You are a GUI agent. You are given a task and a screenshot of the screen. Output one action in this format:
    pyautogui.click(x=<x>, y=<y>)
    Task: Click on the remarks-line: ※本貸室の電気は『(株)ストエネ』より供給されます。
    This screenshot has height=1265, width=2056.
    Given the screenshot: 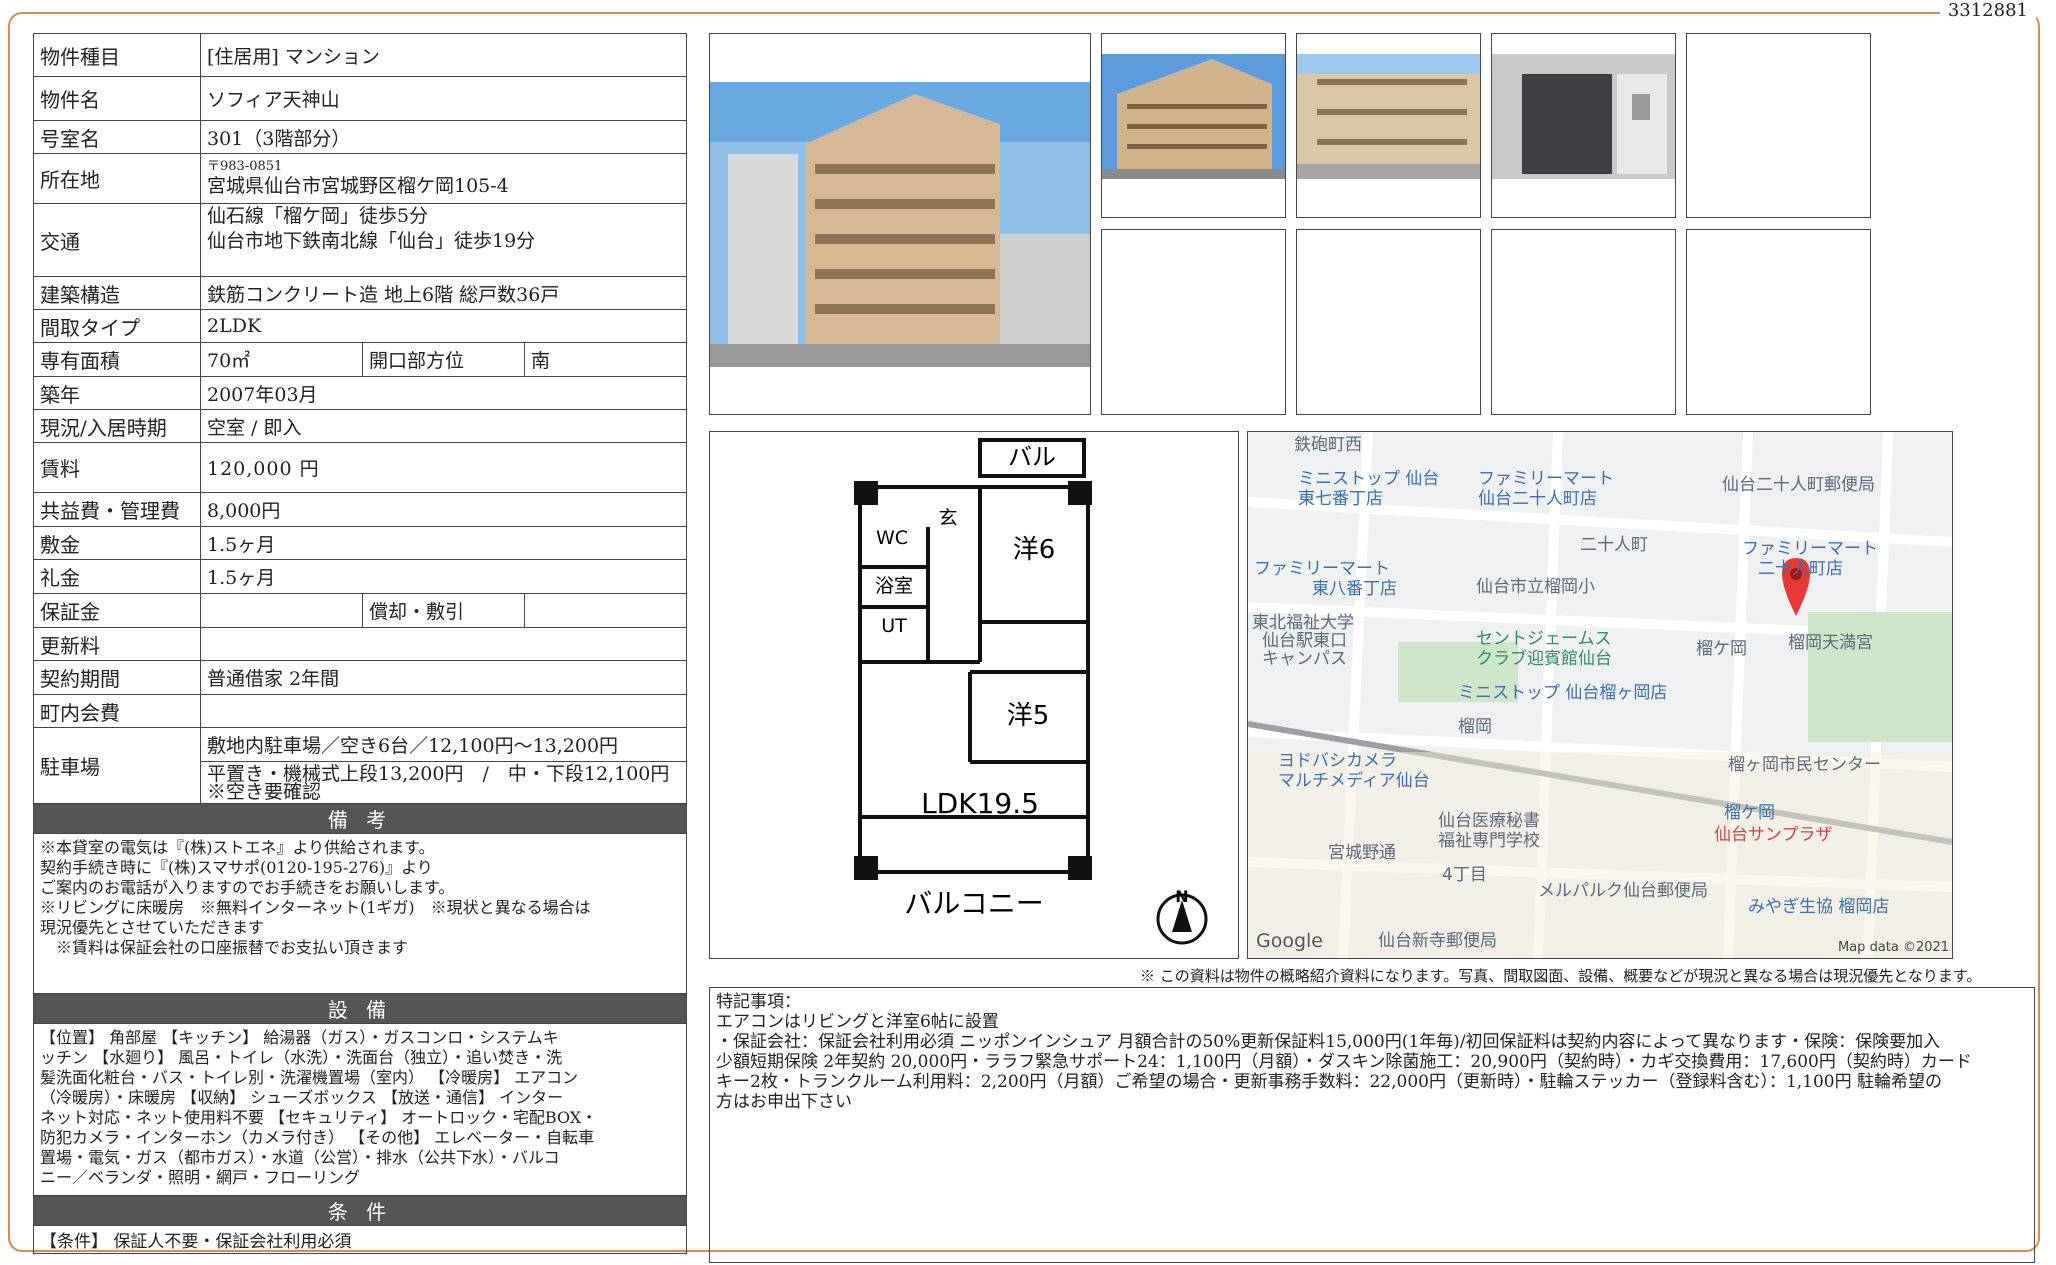 What is the action you would take?
    pyautogui.click(x=237, y=847)
    